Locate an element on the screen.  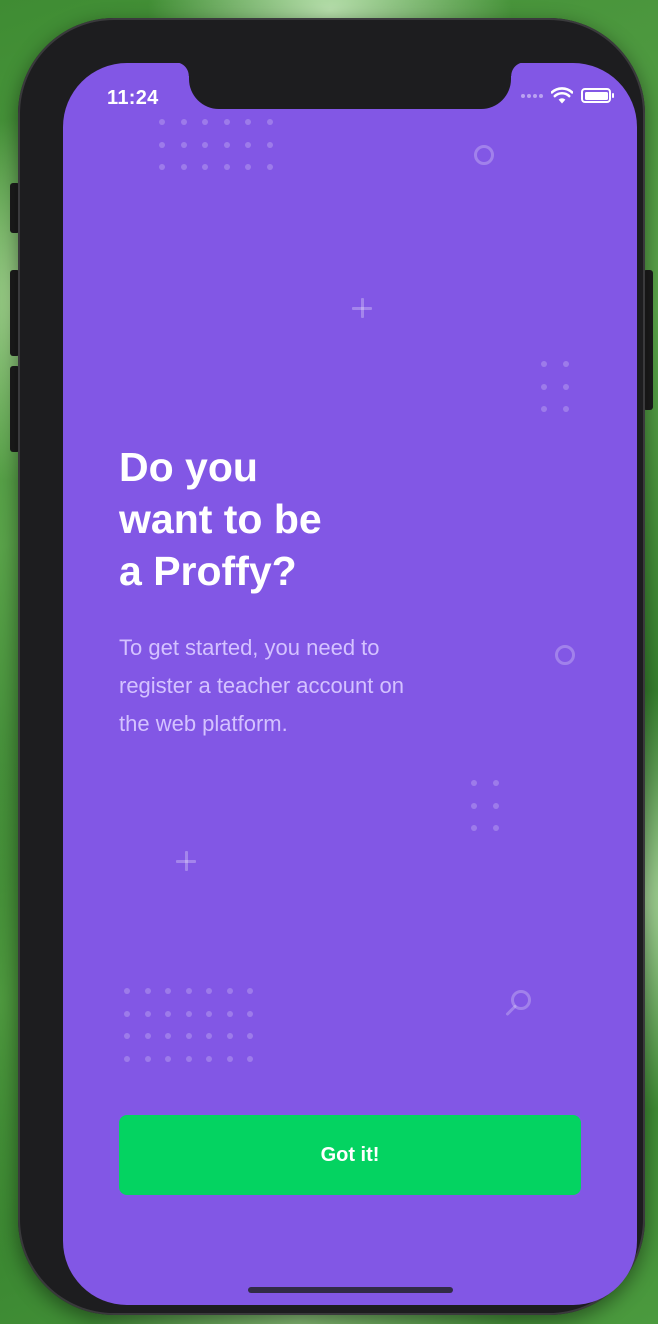
signal-icon is located at coordinates (532, 95).